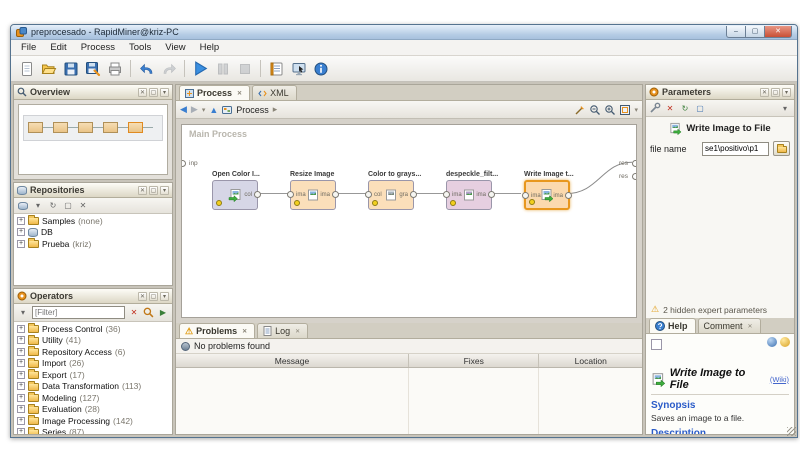  I want to click on back-icon: ◀, so click(183, 109).